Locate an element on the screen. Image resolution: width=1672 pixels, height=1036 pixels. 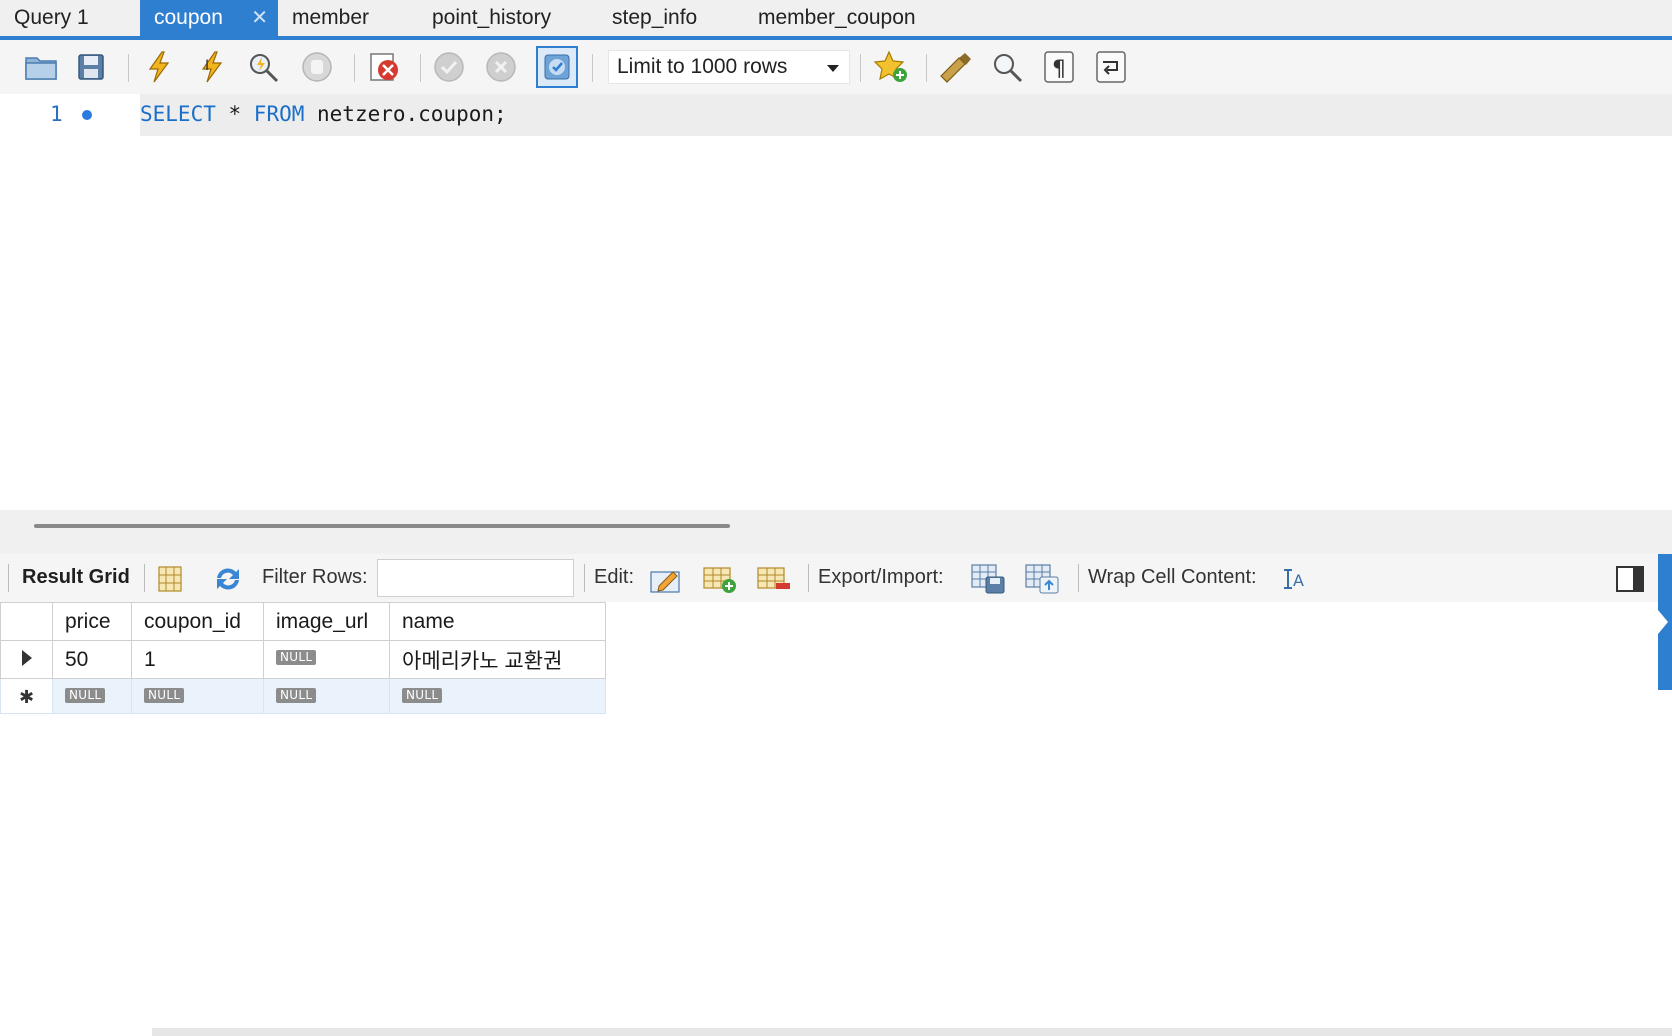
toggle-side-panel-icon is located at coordinates (1630, 579).